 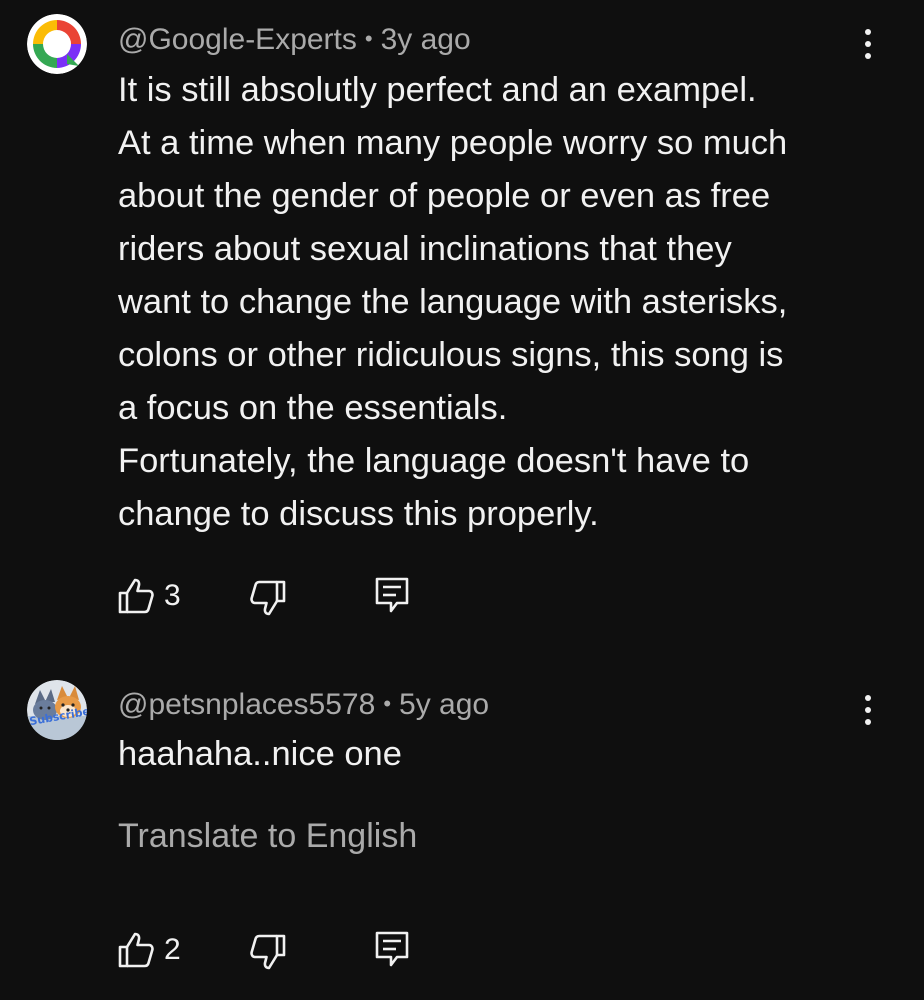 I want to click on comment-line: change to discuss this properly., so click(x=358, y=514).